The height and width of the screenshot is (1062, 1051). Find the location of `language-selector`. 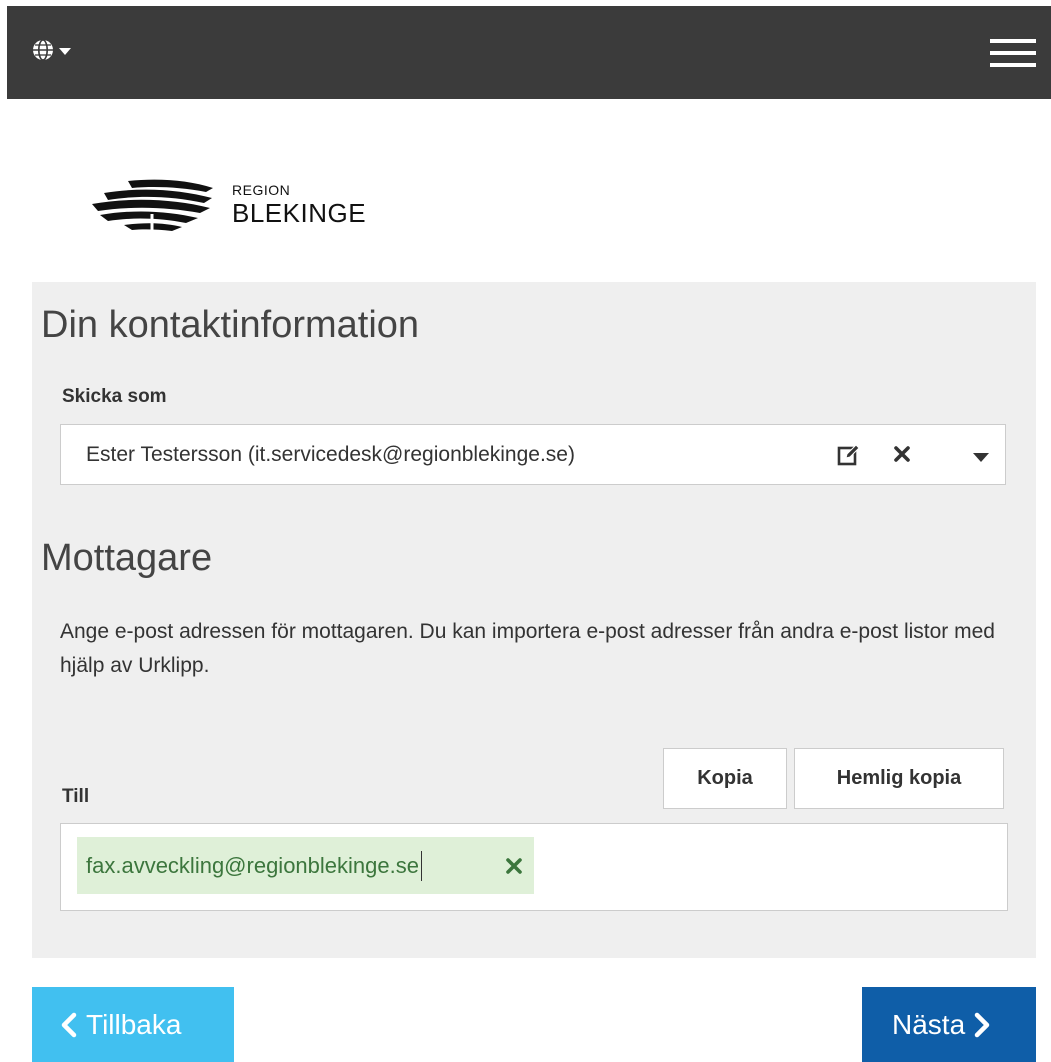

language-selector is located at coordinates (51, 52).